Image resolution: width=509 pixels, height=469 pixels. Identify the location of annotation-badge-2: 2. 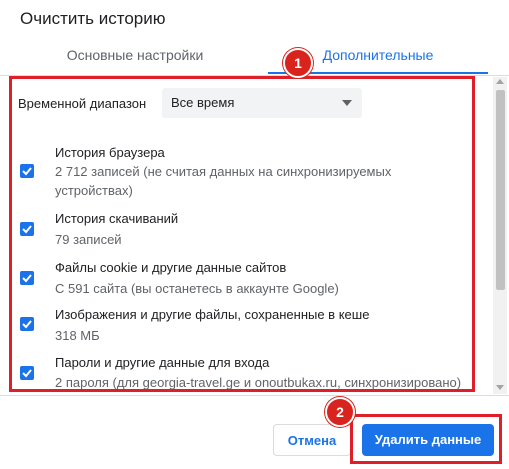
(340, 412).